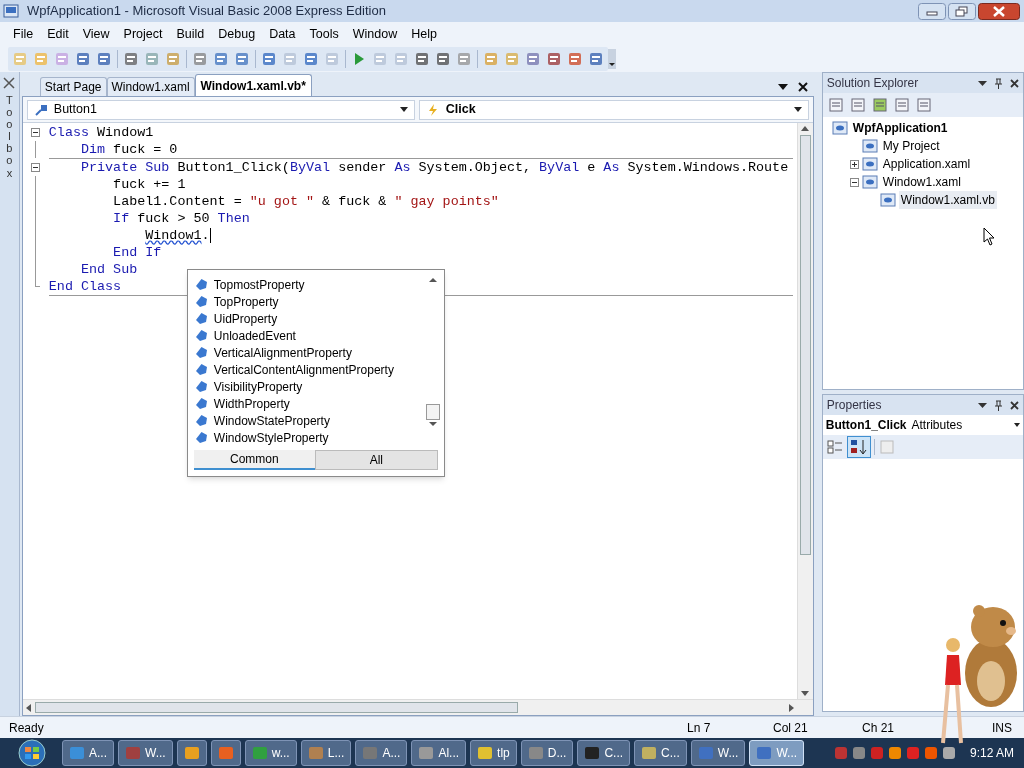  What do you see at coordinates (253, 85) in the screenshot?
I see `document-tab: Window1.xaml.vb*` at bounding box center [253, 85].